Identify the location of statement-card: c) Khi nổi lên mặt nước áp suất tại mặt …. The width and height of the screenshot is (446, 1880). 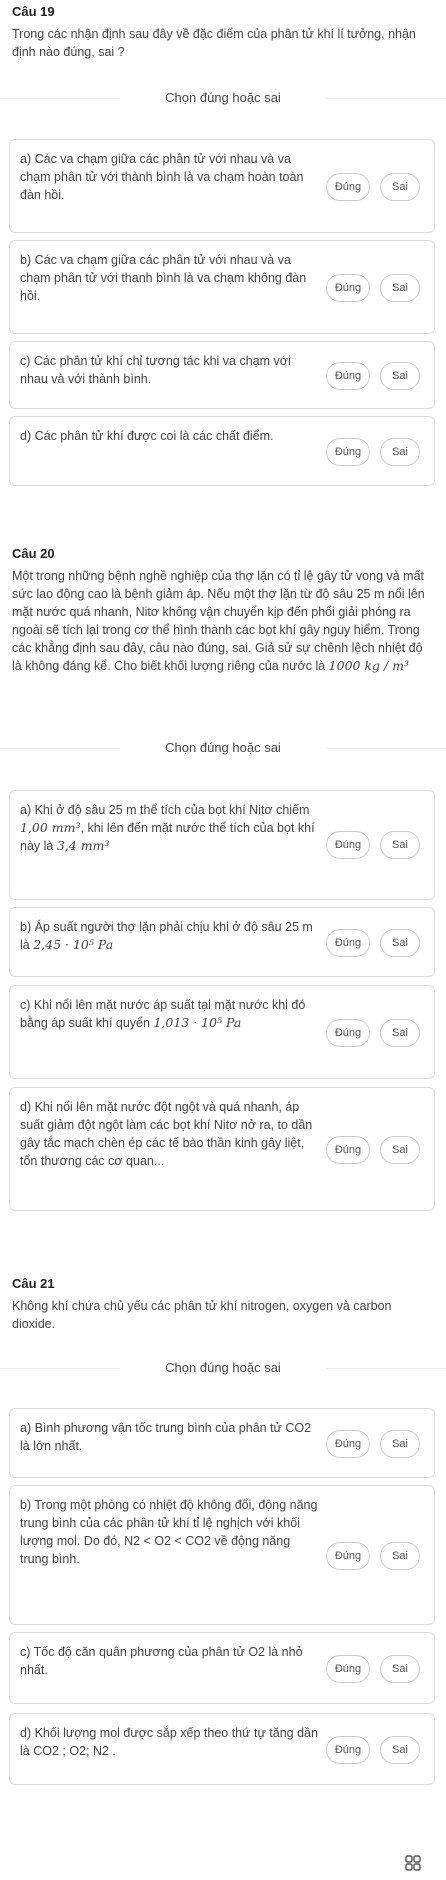
(222, 1032).